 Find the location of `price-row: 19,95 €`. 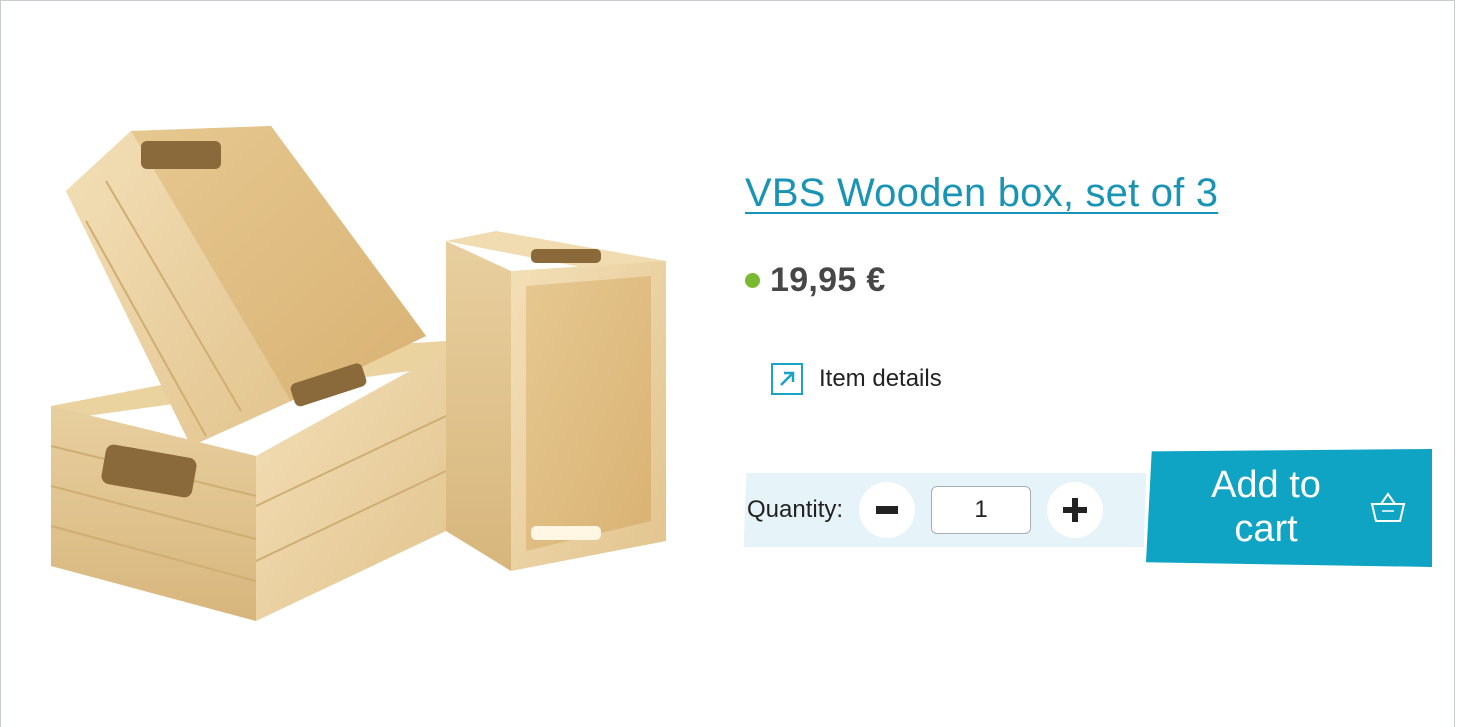

price-row: 19,95 € is located at coordinates (815, 280).